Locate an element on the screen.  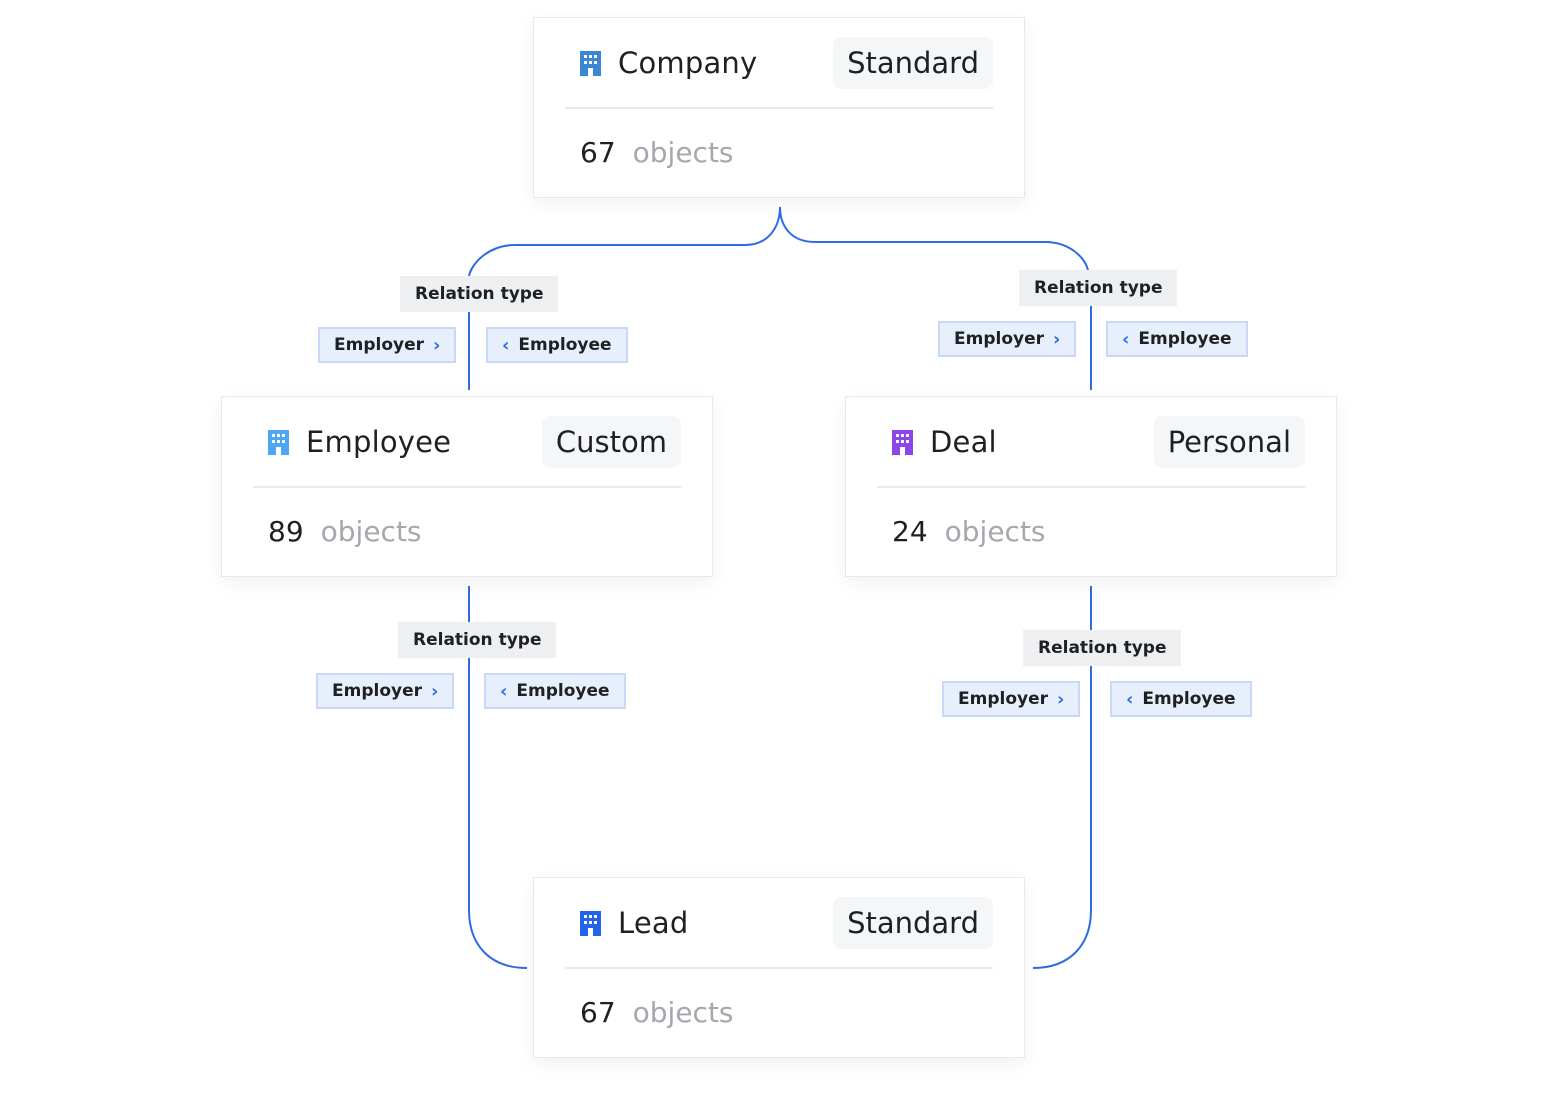
object-card-lead: Lead Standard 67 objects is located at coordinates (779, 967).